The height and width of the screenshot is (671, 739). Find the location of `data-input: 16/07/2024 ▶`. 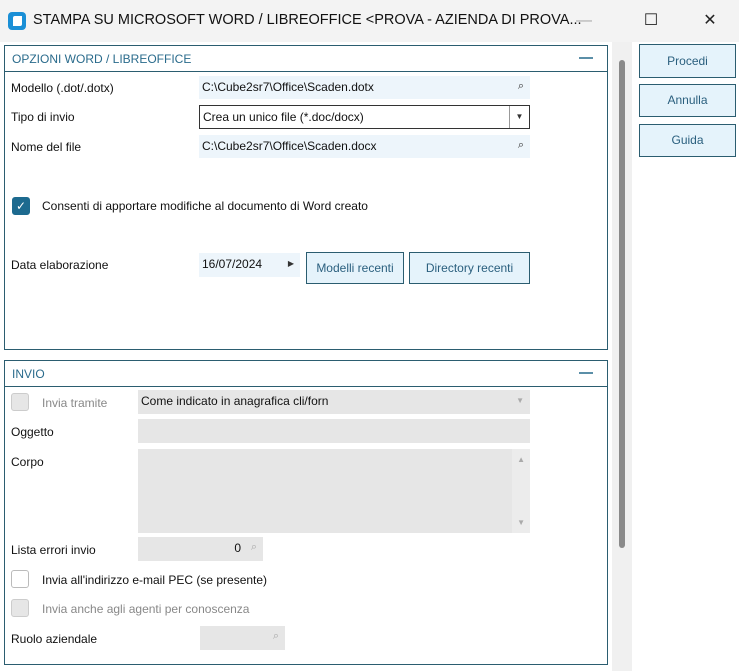

data-input: 16/07/2024 ▶ is located at coordinates (249, 265).